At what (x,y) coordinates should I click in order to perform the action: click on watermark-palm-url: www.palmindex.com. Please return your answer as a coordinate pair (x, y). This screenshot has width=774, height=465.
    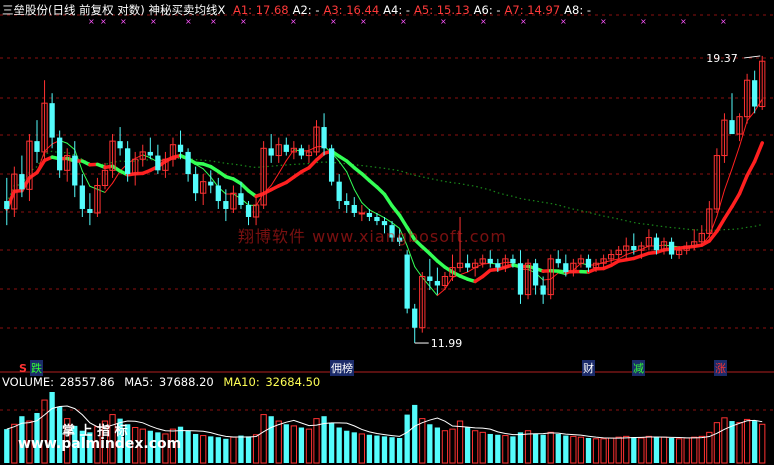
    Looking at the image, I should click on (100, 444).